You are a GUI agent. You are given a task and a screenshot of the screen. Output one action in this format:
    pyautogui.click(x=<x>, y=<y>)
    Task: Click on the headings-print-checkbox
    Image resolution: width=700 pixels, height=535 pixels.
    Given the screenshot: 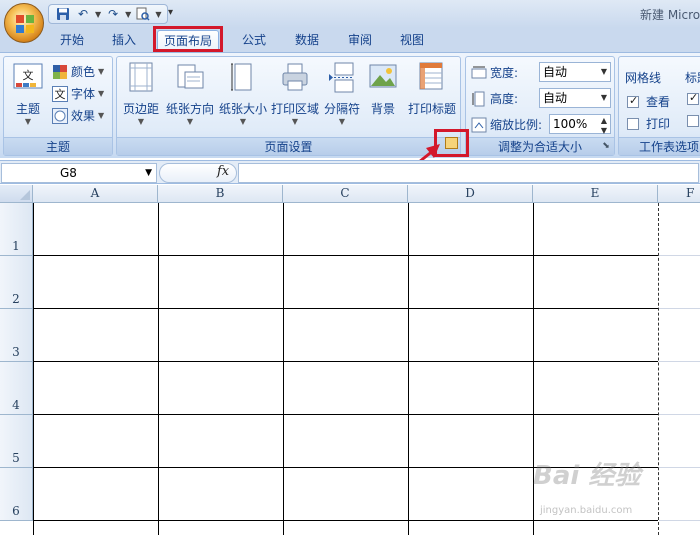 What is the action you would take?
    pyautogui.click(x=693, y=121)
    